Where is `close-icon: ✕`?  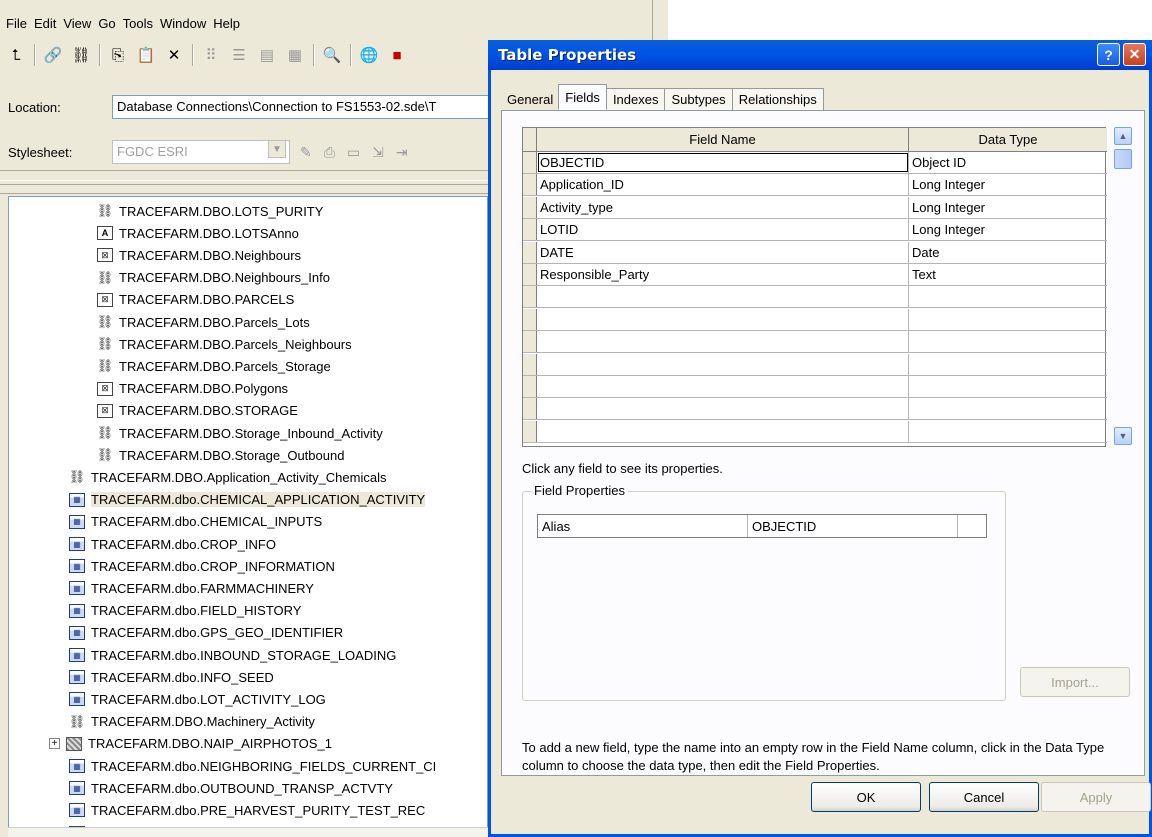
close-icon: ✕ is located at coordinates (1134, 54).